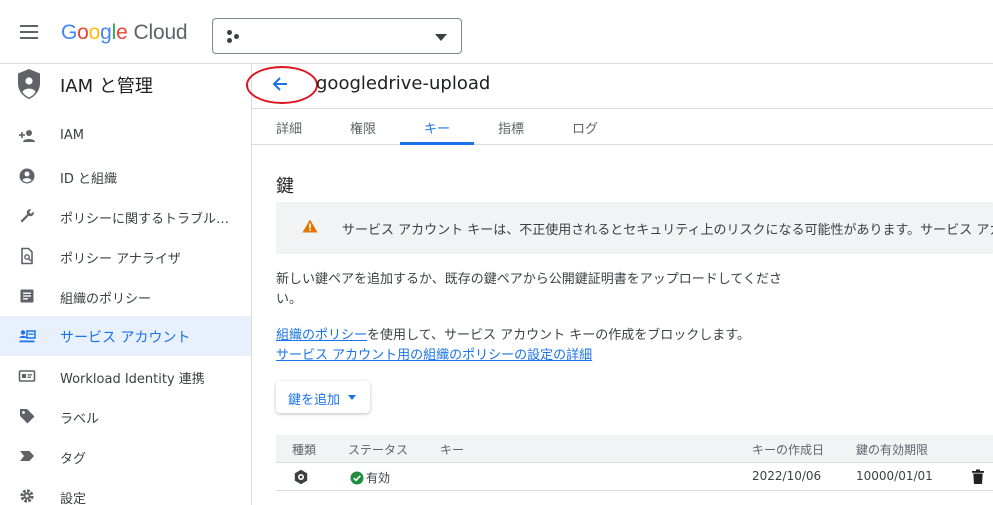 The height and width of the screenshot is (505, 993). What do you see at coordinates (511, 127) in the screenshot?
I see `tab-metrics: 指標` at bounding box center [511, 127].